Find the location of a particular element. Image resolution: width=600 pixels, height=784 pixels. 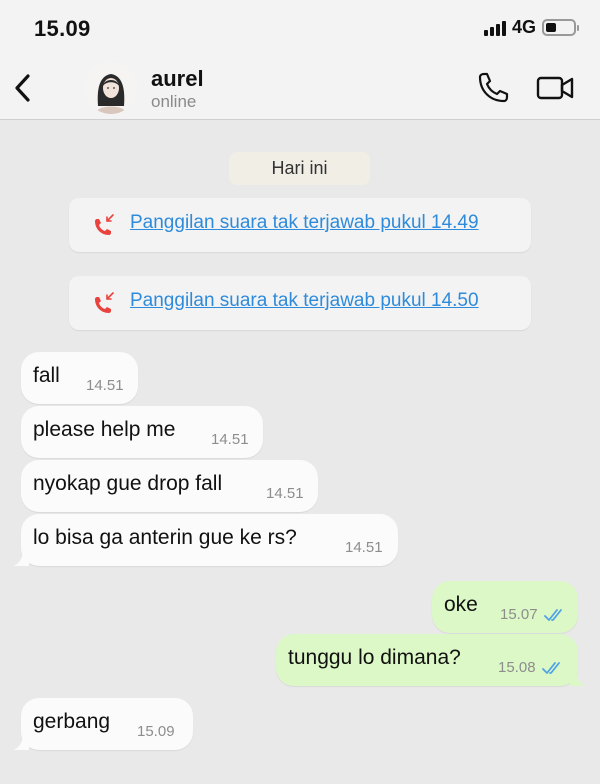

avatar-image is located at coordinates (111, 88).